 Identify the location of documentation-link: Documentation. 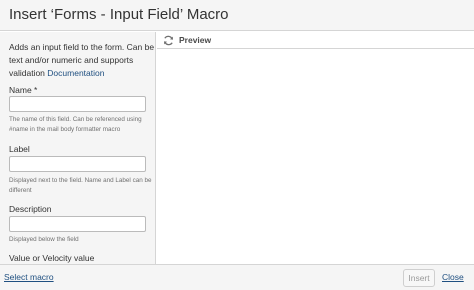
(75, 73).